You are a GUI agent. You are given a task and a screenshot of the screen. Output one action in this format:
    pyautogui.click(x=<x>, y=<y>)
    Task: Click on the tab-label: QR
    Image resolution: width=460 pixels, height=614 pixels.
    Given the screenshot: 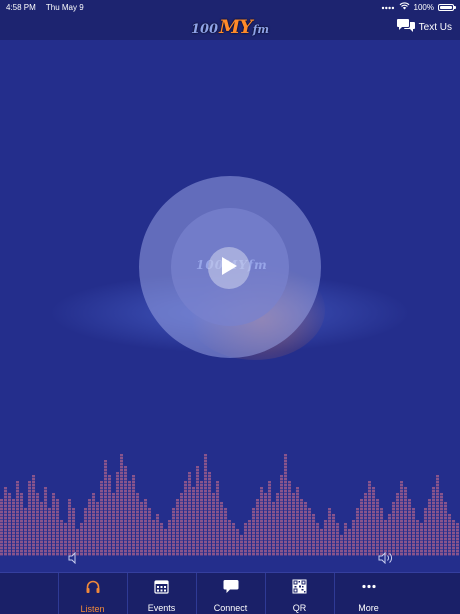 What is the action you would take?
    pyautogui.click(x=299, y=608)
    